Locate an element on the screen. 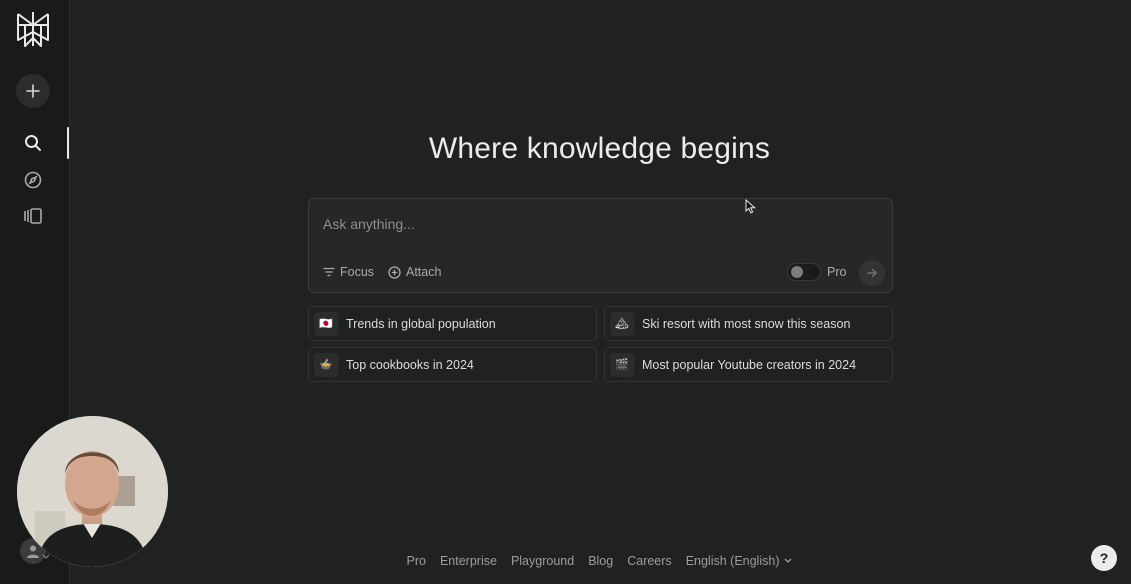 The image size is (1131, 584). attach-label: Attach is located at coordinates (424, 272).